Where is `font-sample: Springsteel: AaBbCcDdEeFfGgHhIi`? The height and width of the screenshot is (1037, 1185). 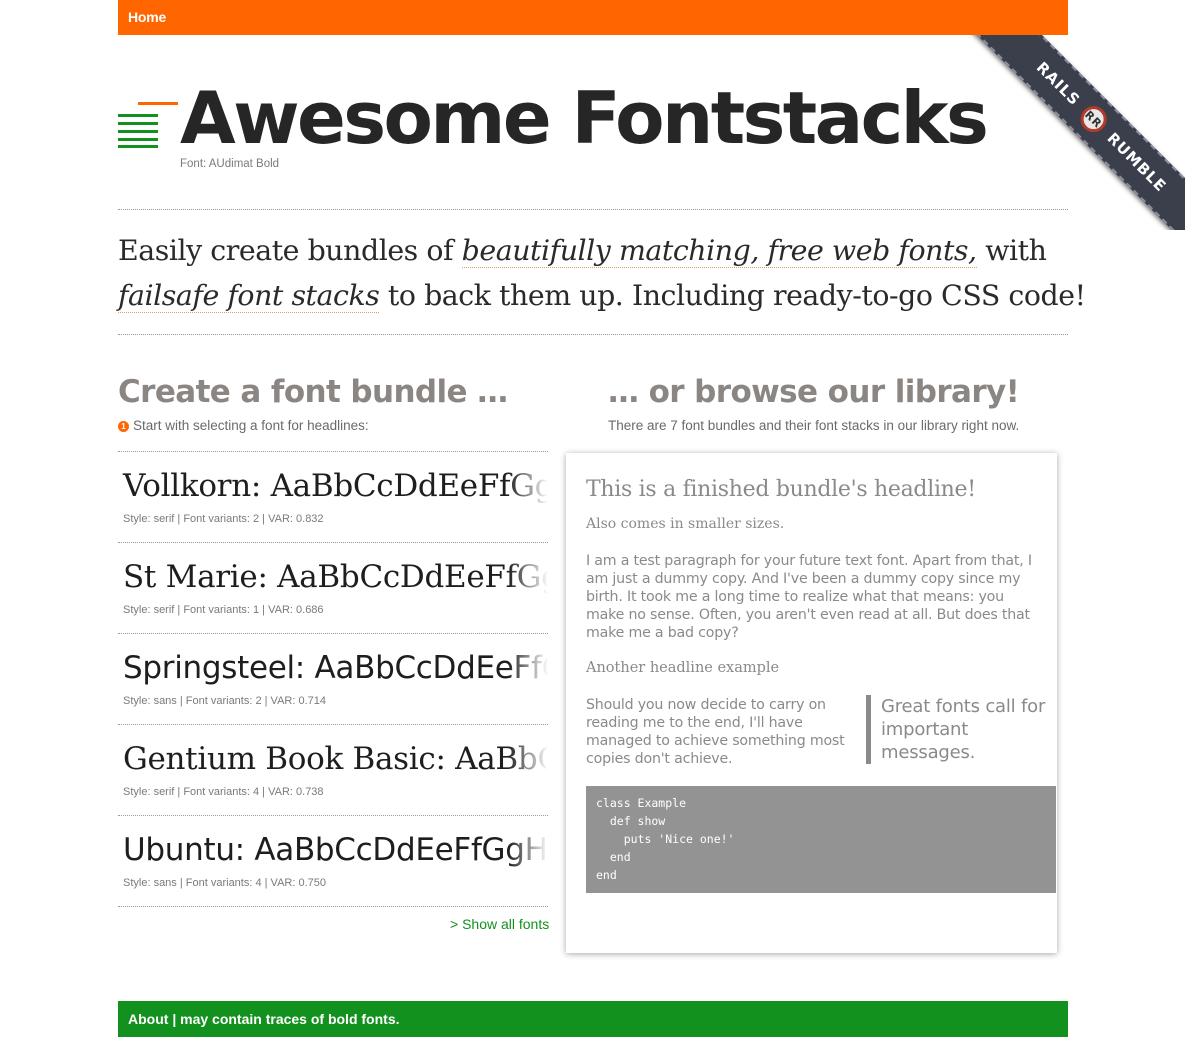 font-sample: Springsteel: AaBbCcDdEeFfGgHhIi is located at coordinates (335, 668).